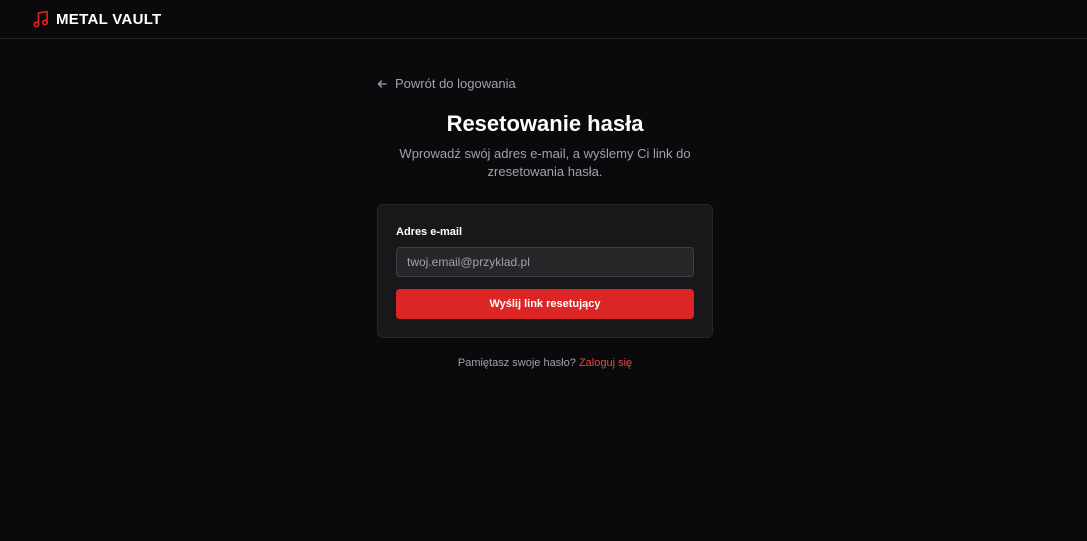 This screenshot has width=1087, height=541. Describe the element at coordinates (429, 232) in the screenshot. I see `email-label: Adres e-mail` at that location.